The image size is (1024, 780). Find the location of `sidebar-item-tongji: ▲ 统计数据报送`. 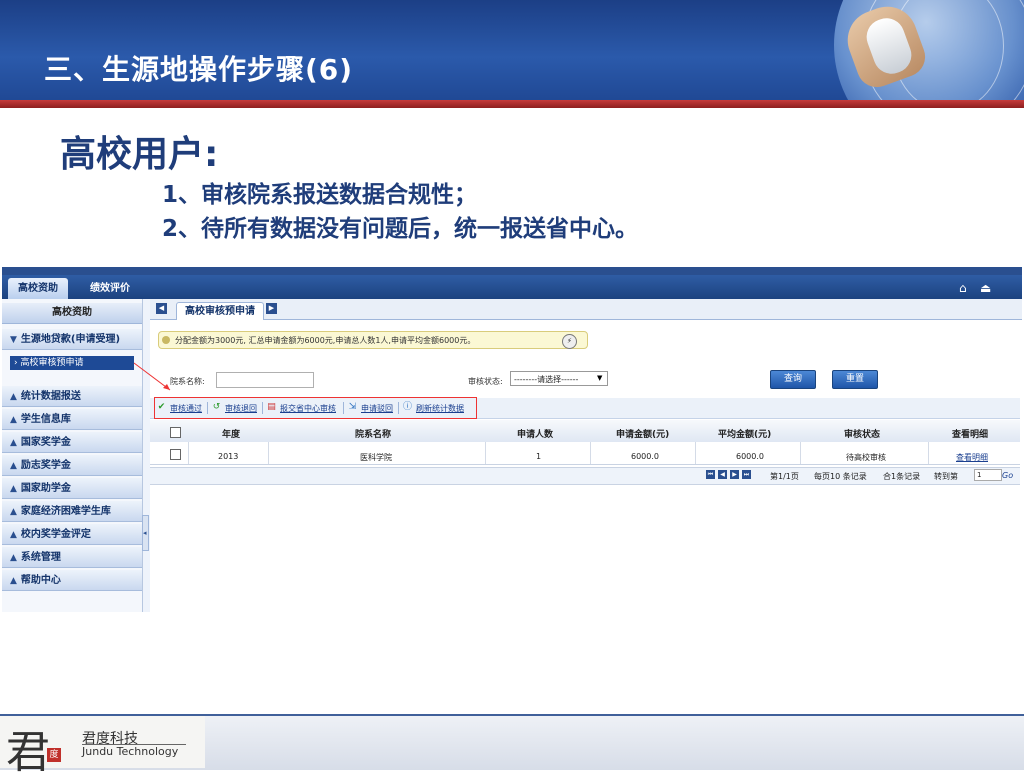

sidebar-item-tongji: ▲ 统计数据报送 is located at coordinates (72, 396).